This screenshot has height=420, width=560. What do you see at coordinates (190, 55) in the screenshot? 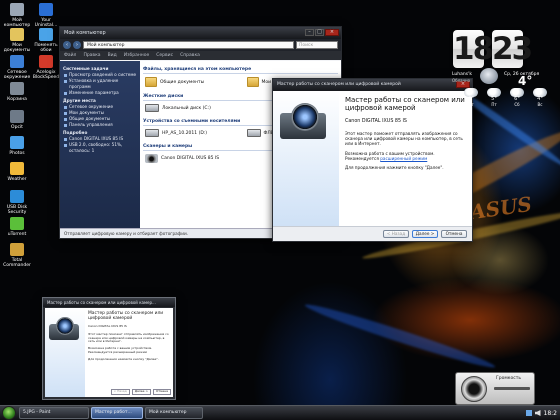
I see `menu-item: Справка` at bounding box center [190, 55].